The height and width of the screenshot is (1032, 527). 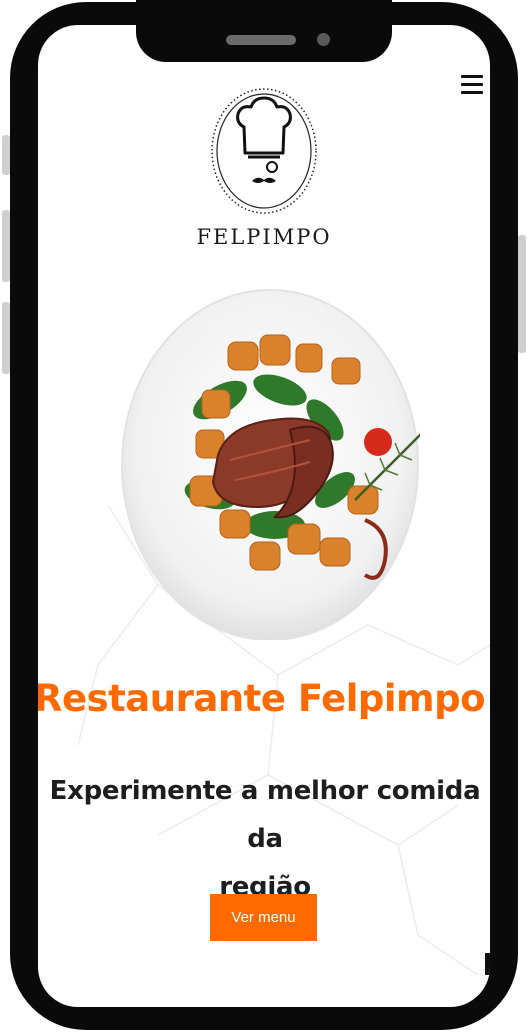 I want to click on chef-hat-logo-icon, so click(x=264, y=151).